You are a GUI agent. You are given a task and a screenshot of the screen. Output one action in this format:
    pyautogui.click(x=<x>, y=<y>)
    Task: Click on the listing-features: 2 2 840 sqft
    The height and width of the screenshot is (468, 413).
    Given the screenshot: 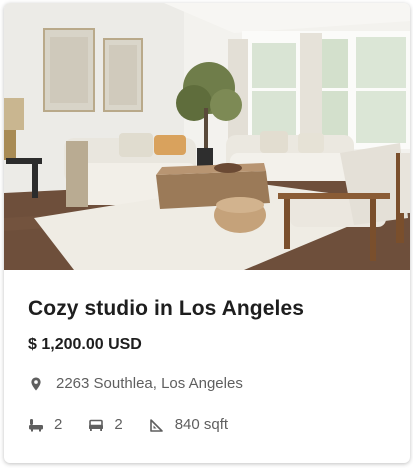 What is the action you would take?
    pyautogui.click(x=141, y=424)
    